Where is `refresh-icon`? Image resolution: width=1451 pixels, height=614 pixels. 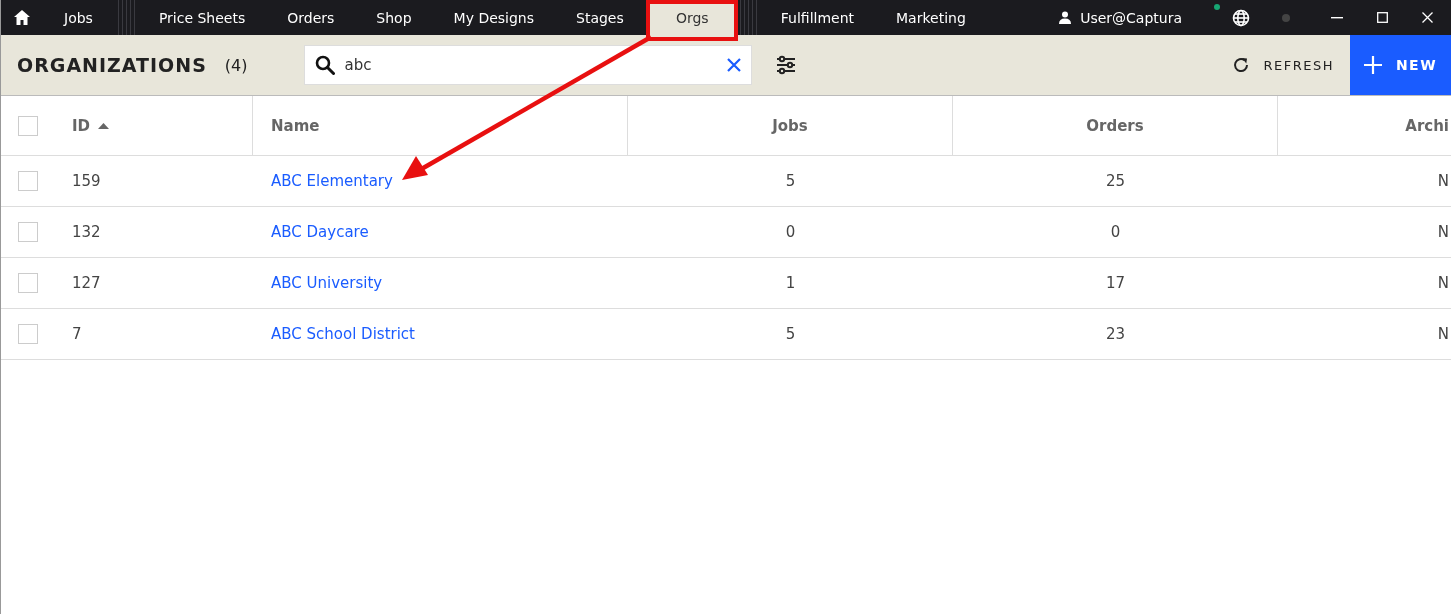 refresh-icon is located at coordinates (1240, 65).